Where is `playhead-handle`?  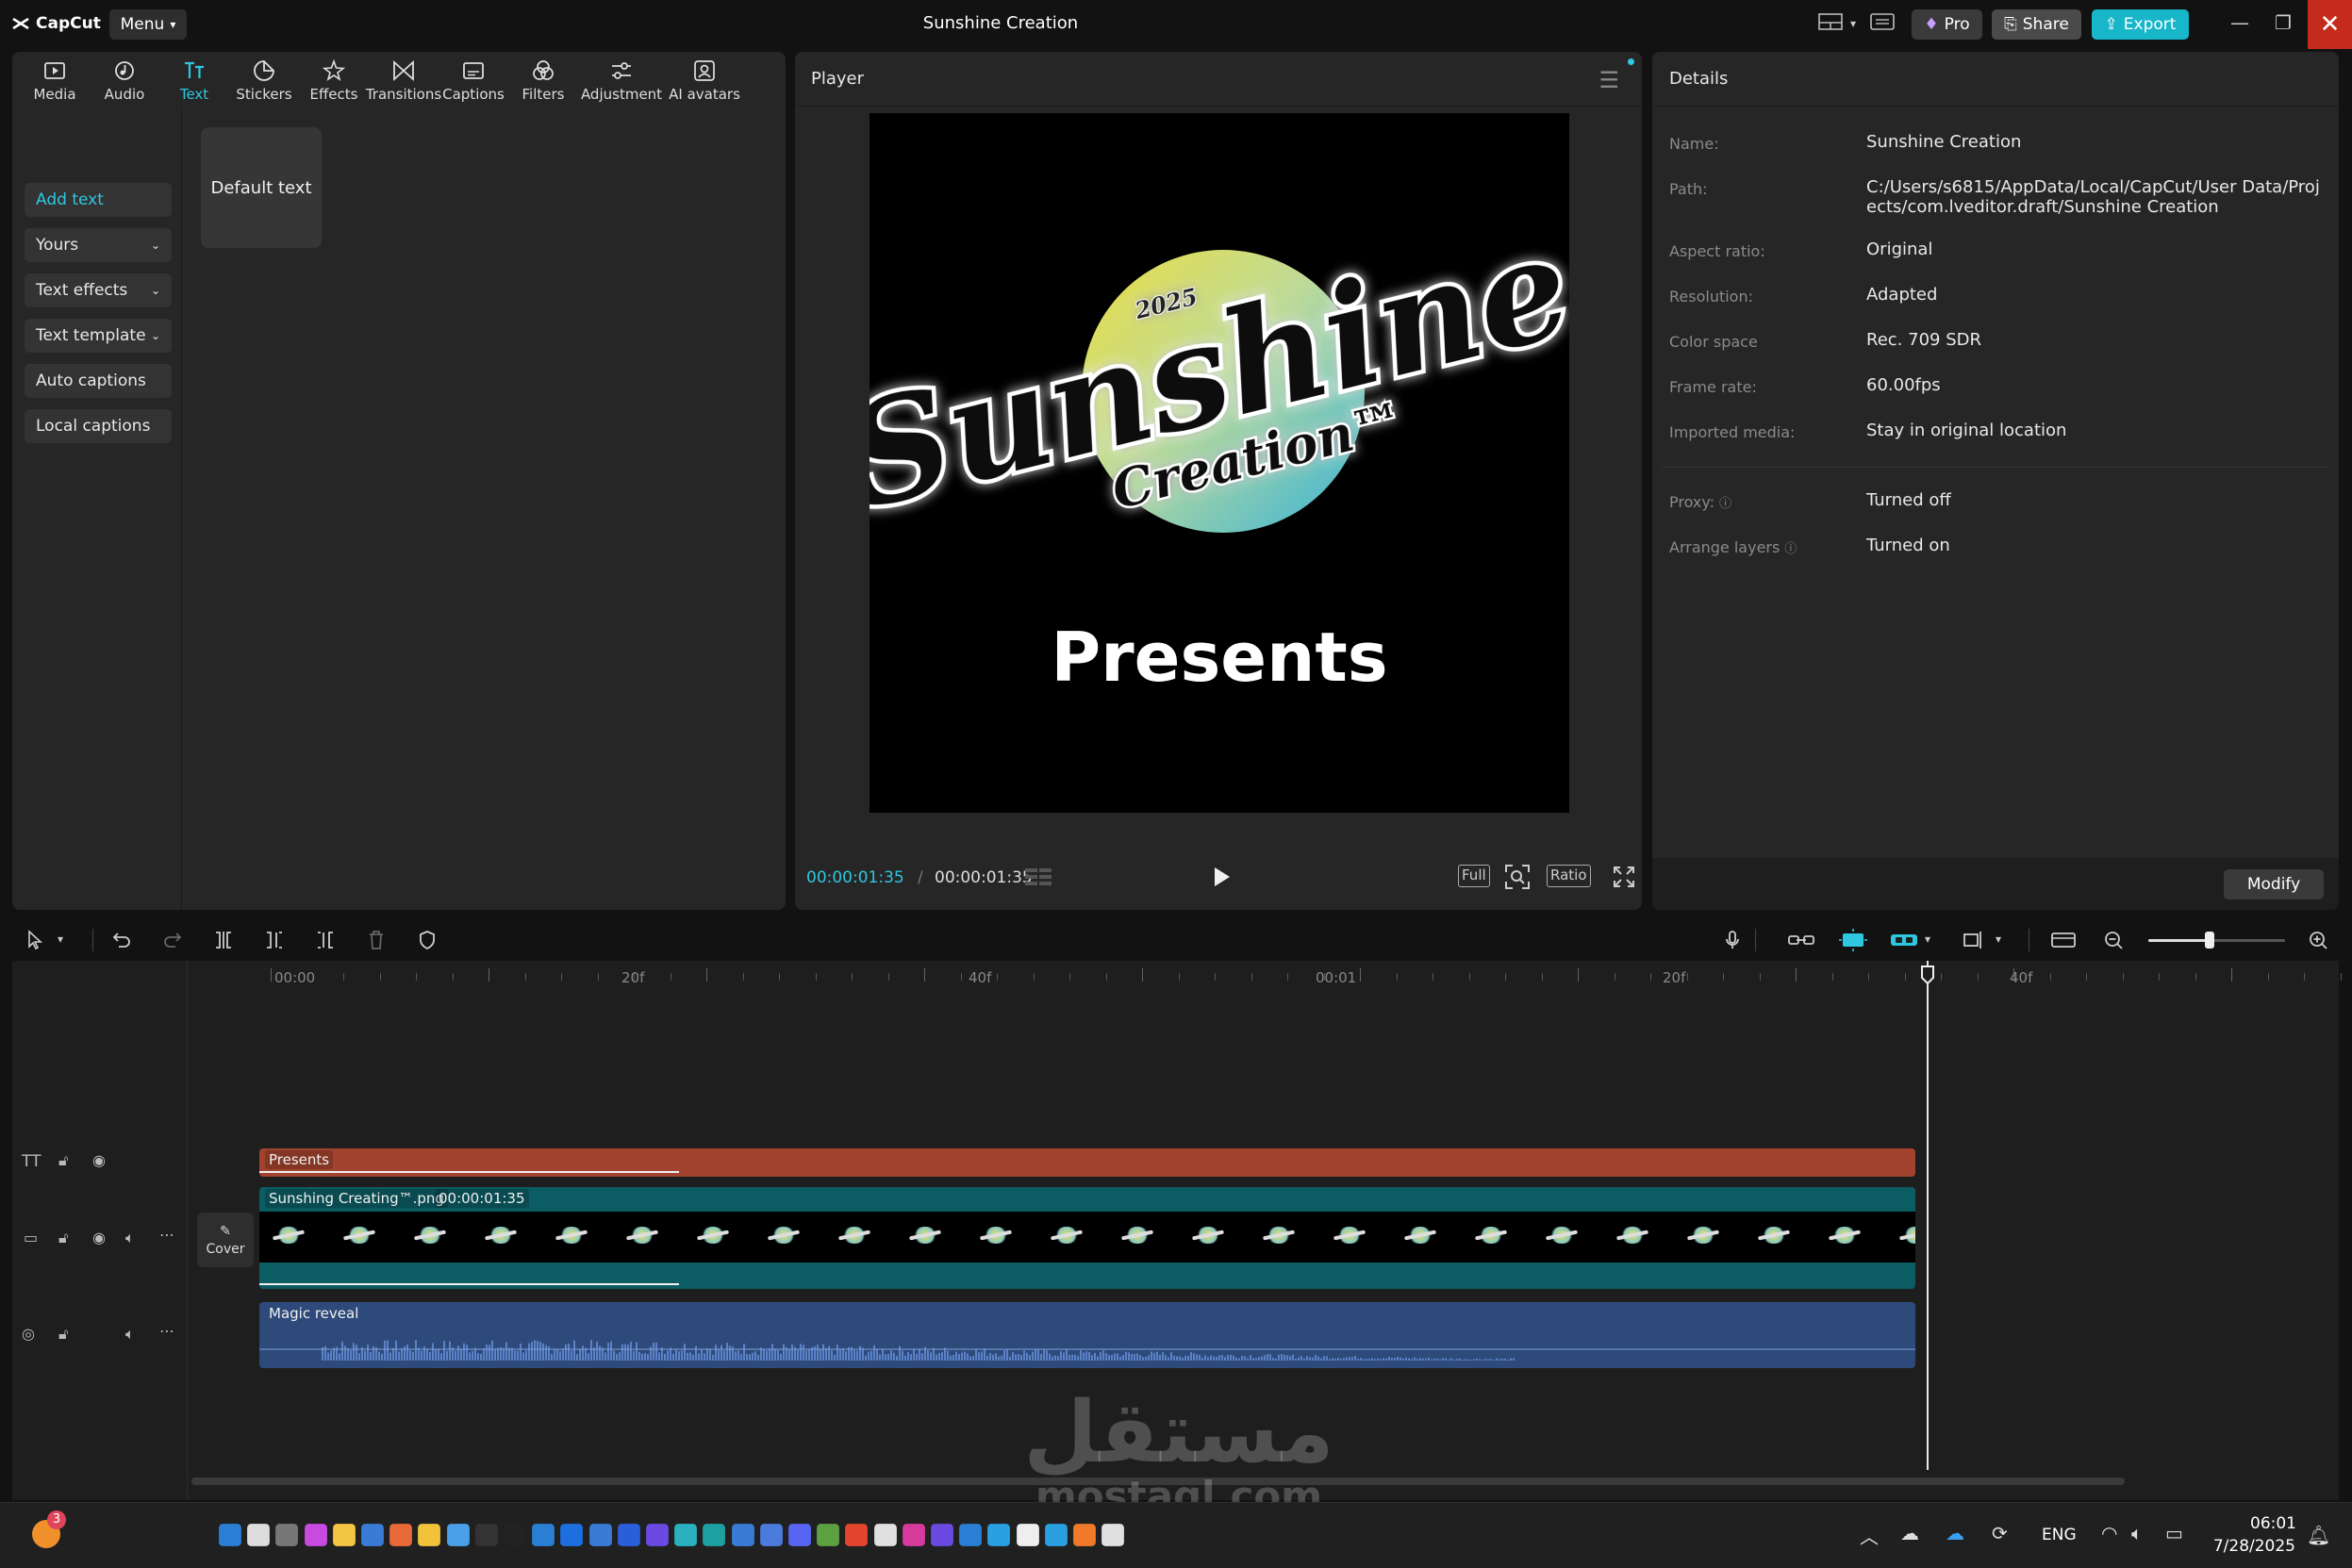 playhead-handle is located at coordinates (1928, 975).